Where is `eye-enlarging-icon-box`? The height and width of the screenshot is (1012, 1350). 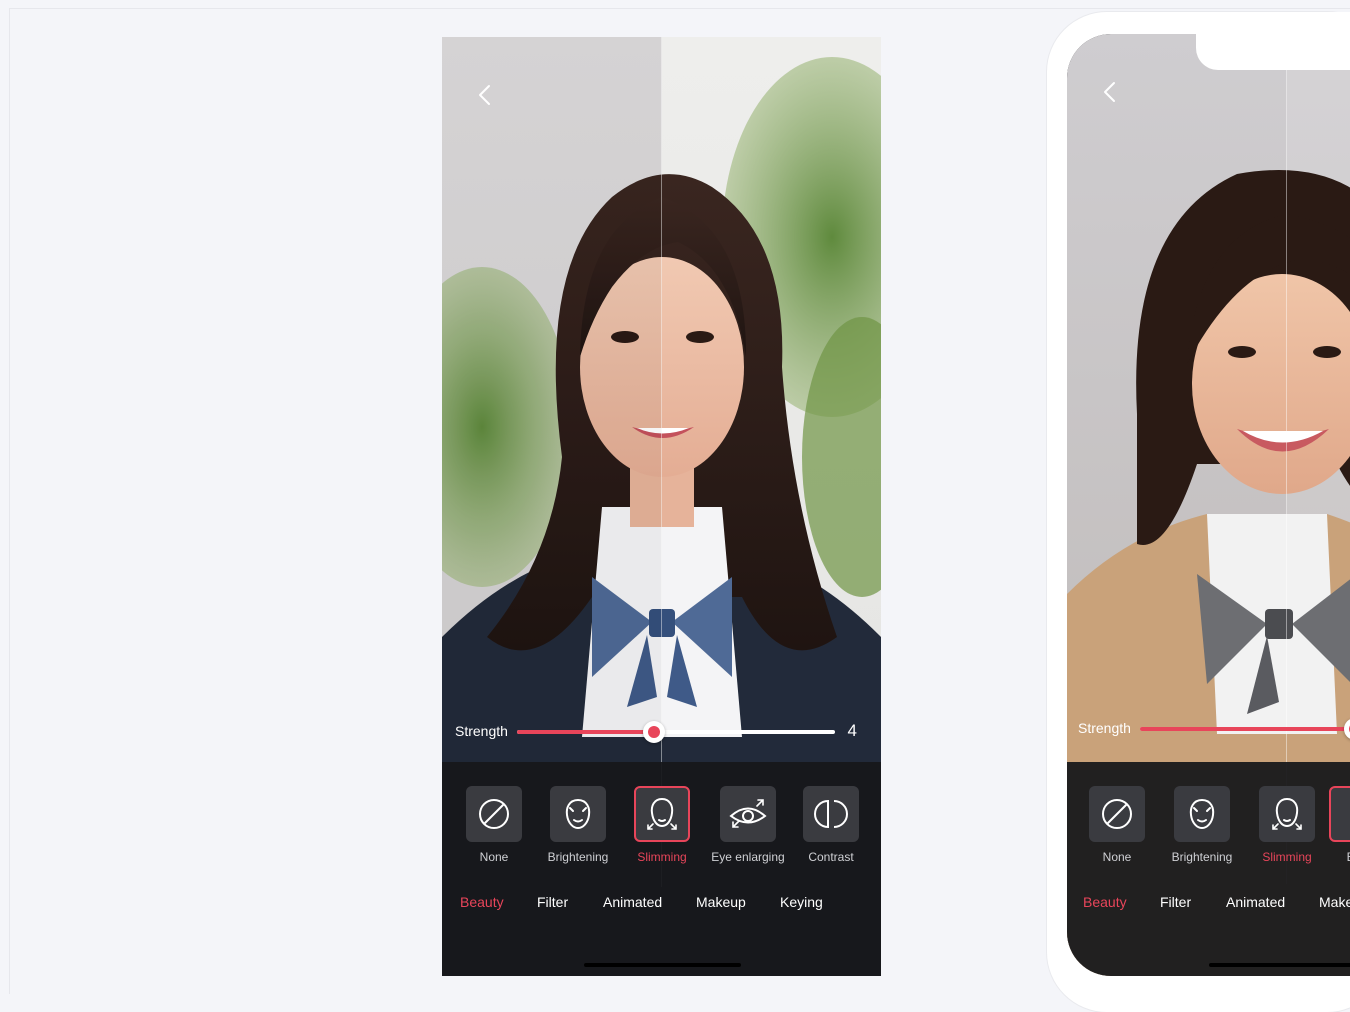 eye-enlarging-icon-box is located at coordinates (748, 814).